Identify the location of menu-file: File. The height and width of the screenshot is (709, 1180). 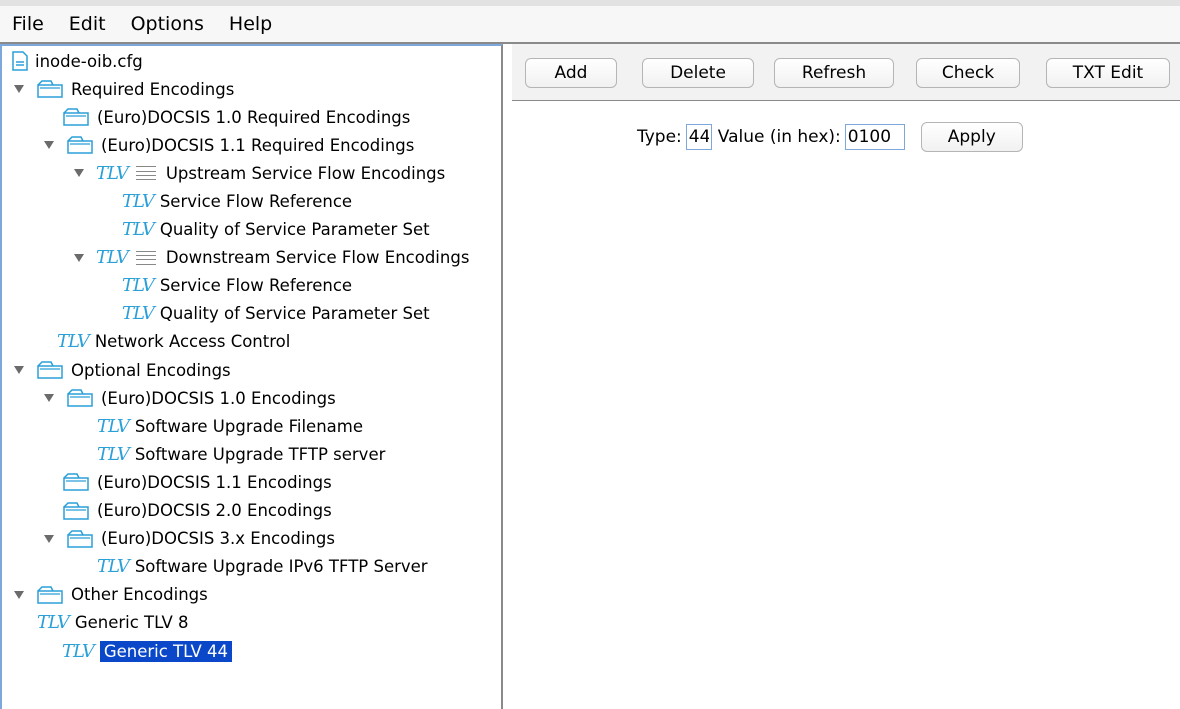
(28, 24).